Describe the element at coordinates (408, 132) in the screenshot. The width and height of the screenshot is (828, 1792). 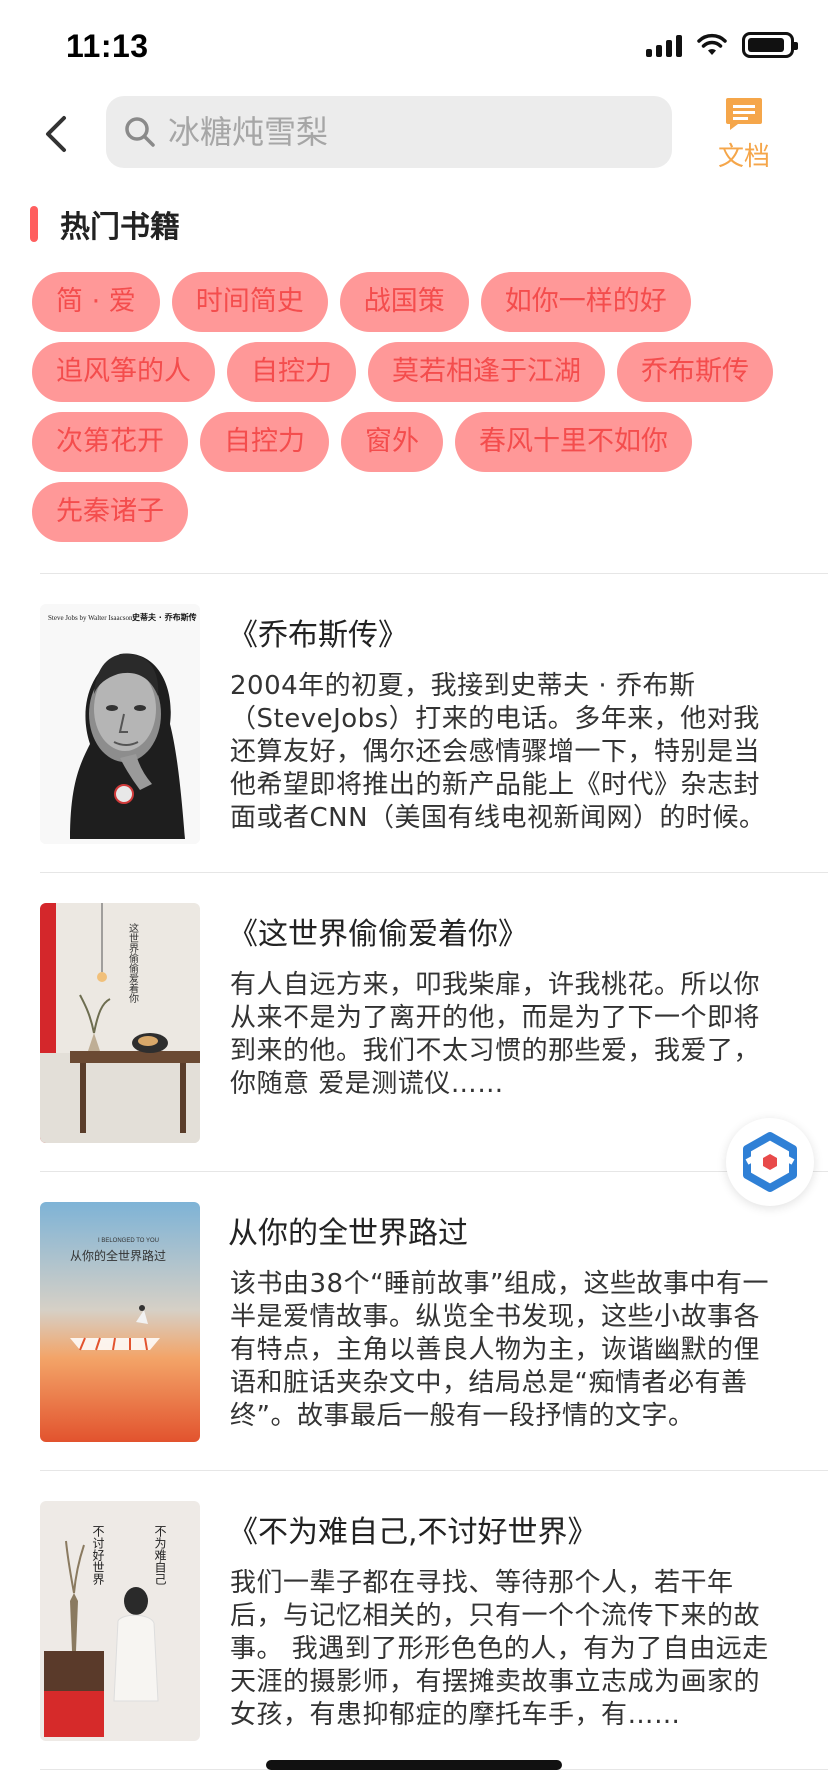
I see `search-input` at that location.